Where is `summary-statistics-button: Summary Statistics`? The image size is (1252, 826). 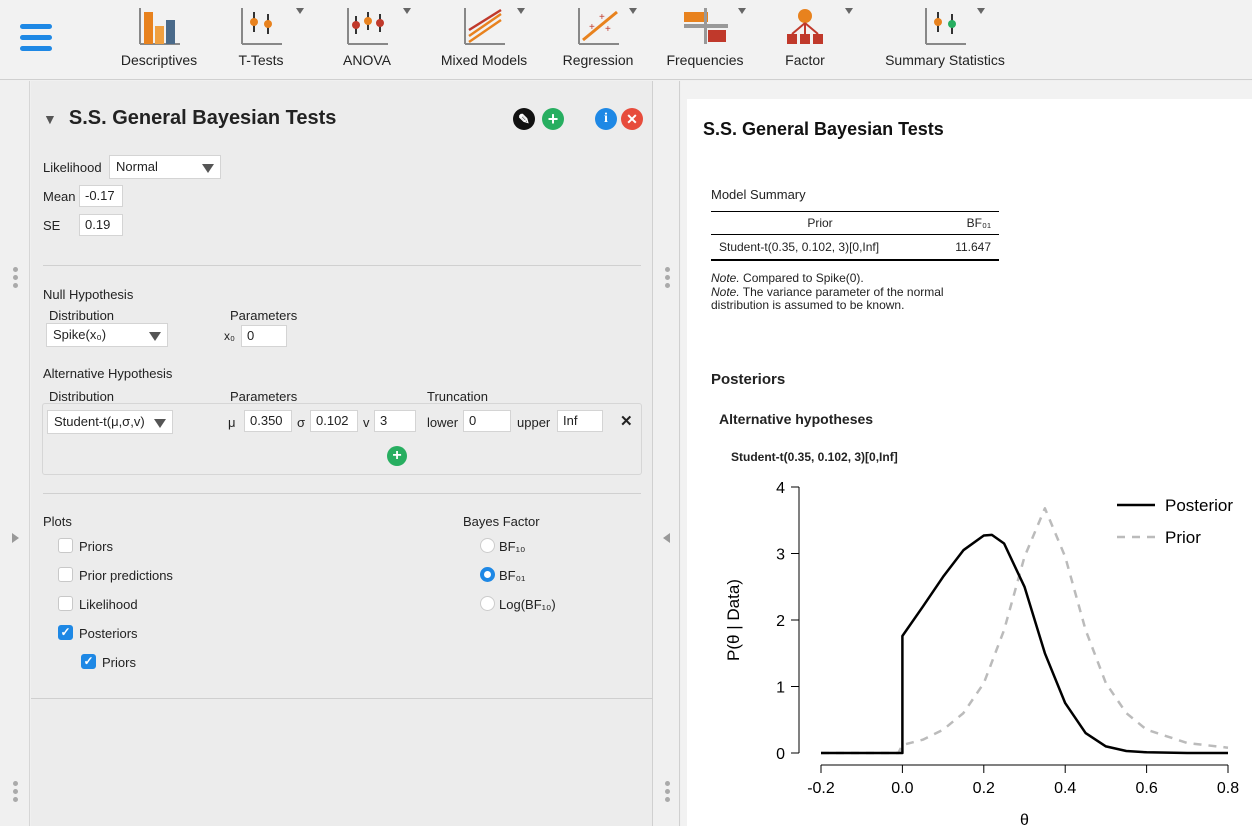
summary-statistics-button: Summary Statistics is located at coordinates (945, 37).